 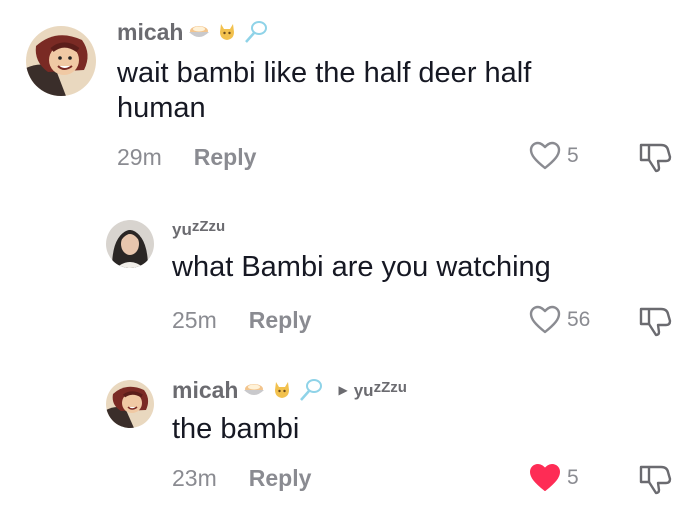 I want to click on comment-meta: 29m Reply, so click(x=186, y=157).